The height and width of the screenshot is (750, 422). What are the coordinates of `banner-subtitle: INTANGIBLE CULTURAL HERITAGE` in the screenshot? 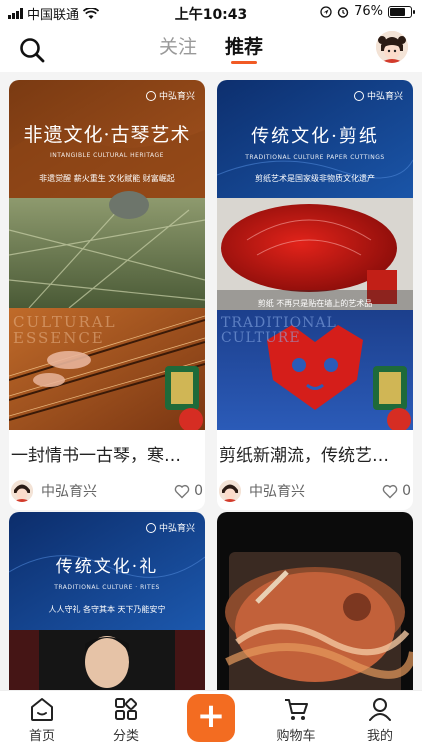 It's located at (107, 155).